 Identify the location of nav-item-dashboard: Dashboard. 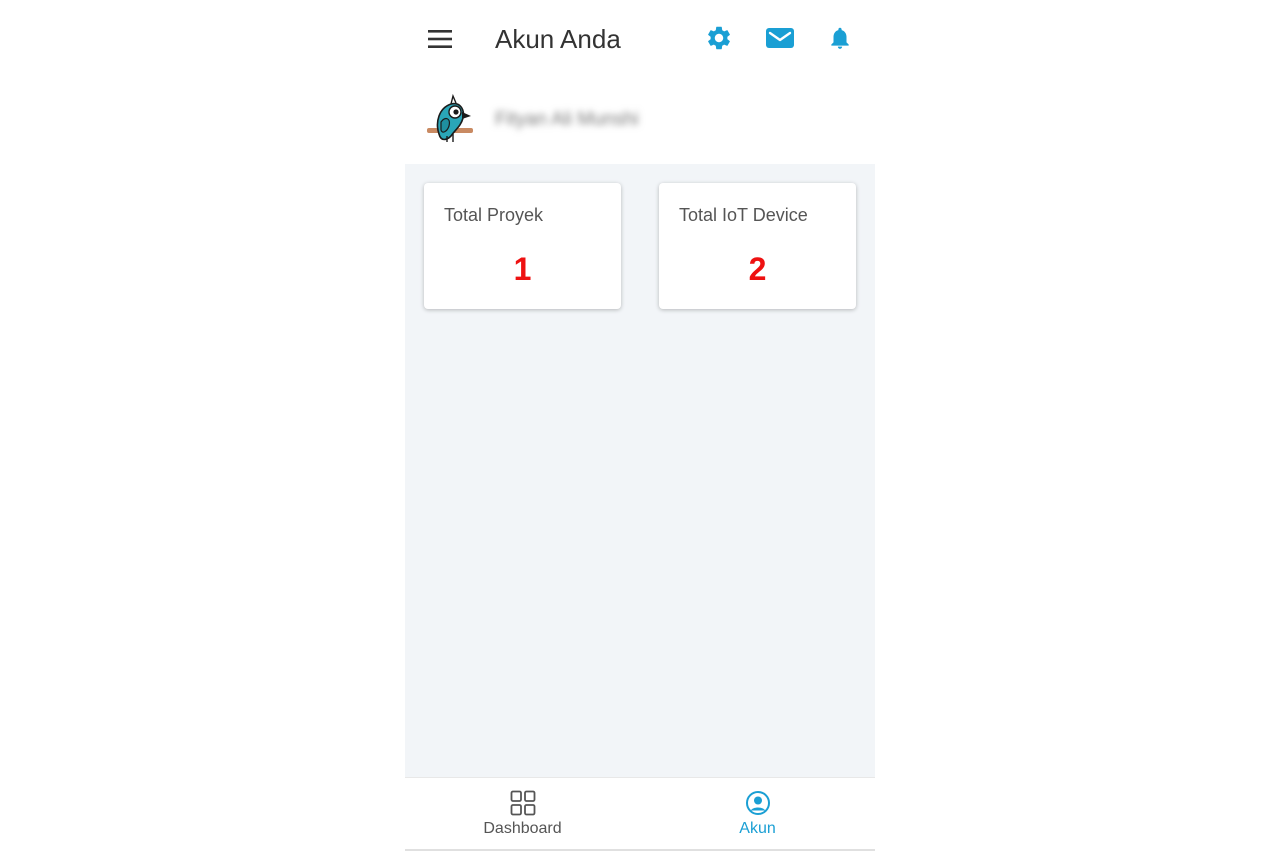
(522, 813).